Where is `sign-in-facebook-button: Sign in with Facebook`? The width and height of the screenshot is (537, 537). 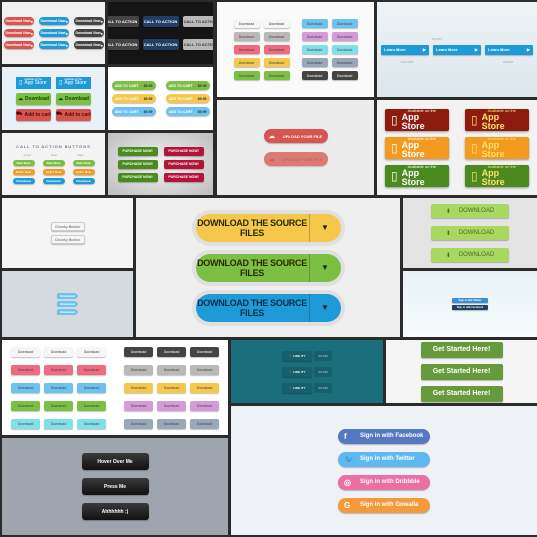
sign-in-facebook-button: Sign in with Facebook is located at coordinates (470, 307).